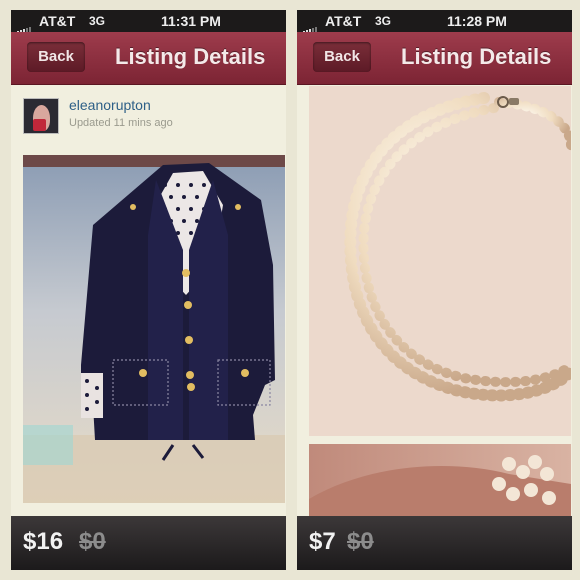  Describe the element at coordinates (191, 21) in the screenshot. I see `status-time: 11:31 PM` at that location.